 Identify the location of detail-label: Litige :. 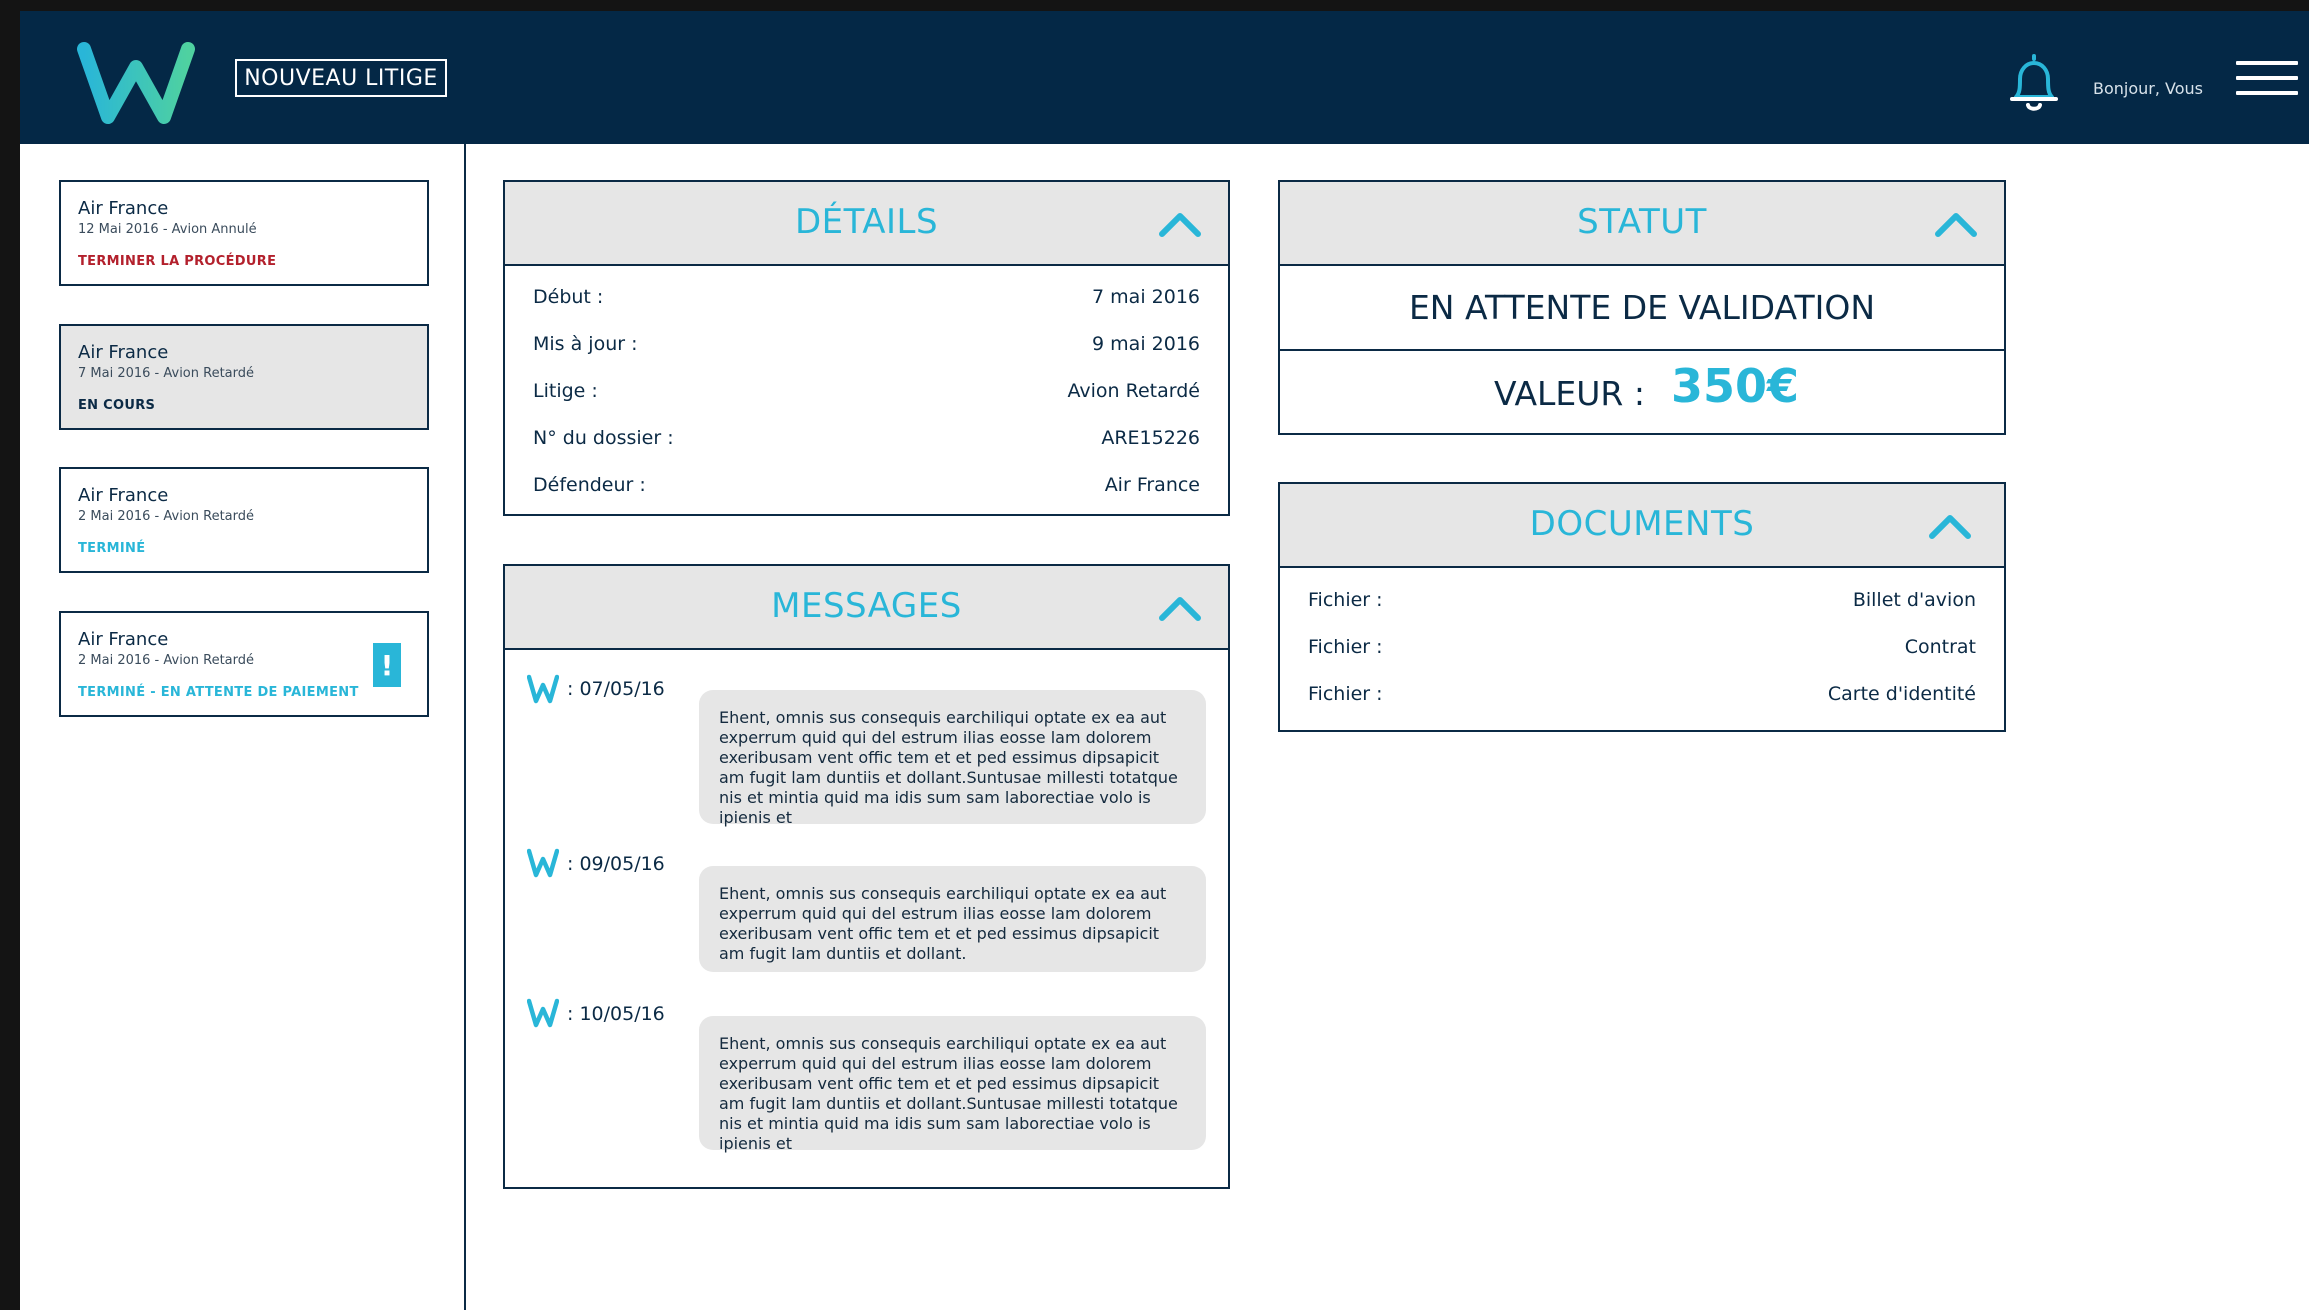
(565, 391).